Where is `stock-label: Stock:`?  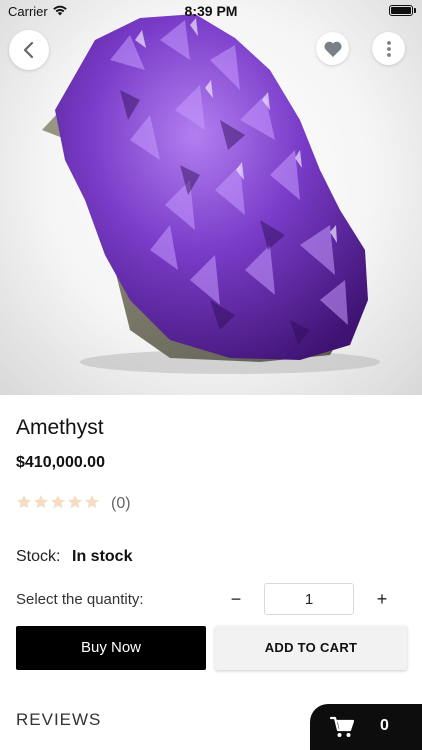
stock-label: Stock: is located at coordinates (38, 556).